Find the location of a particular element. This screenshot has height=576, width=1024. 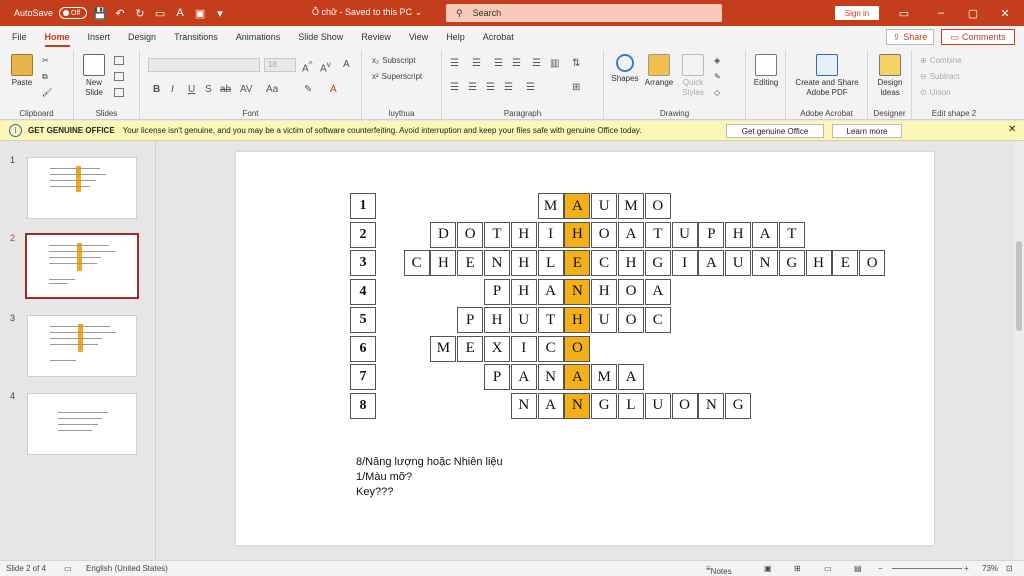

undo-icon: ↶ is located at coordinates (120, 13).